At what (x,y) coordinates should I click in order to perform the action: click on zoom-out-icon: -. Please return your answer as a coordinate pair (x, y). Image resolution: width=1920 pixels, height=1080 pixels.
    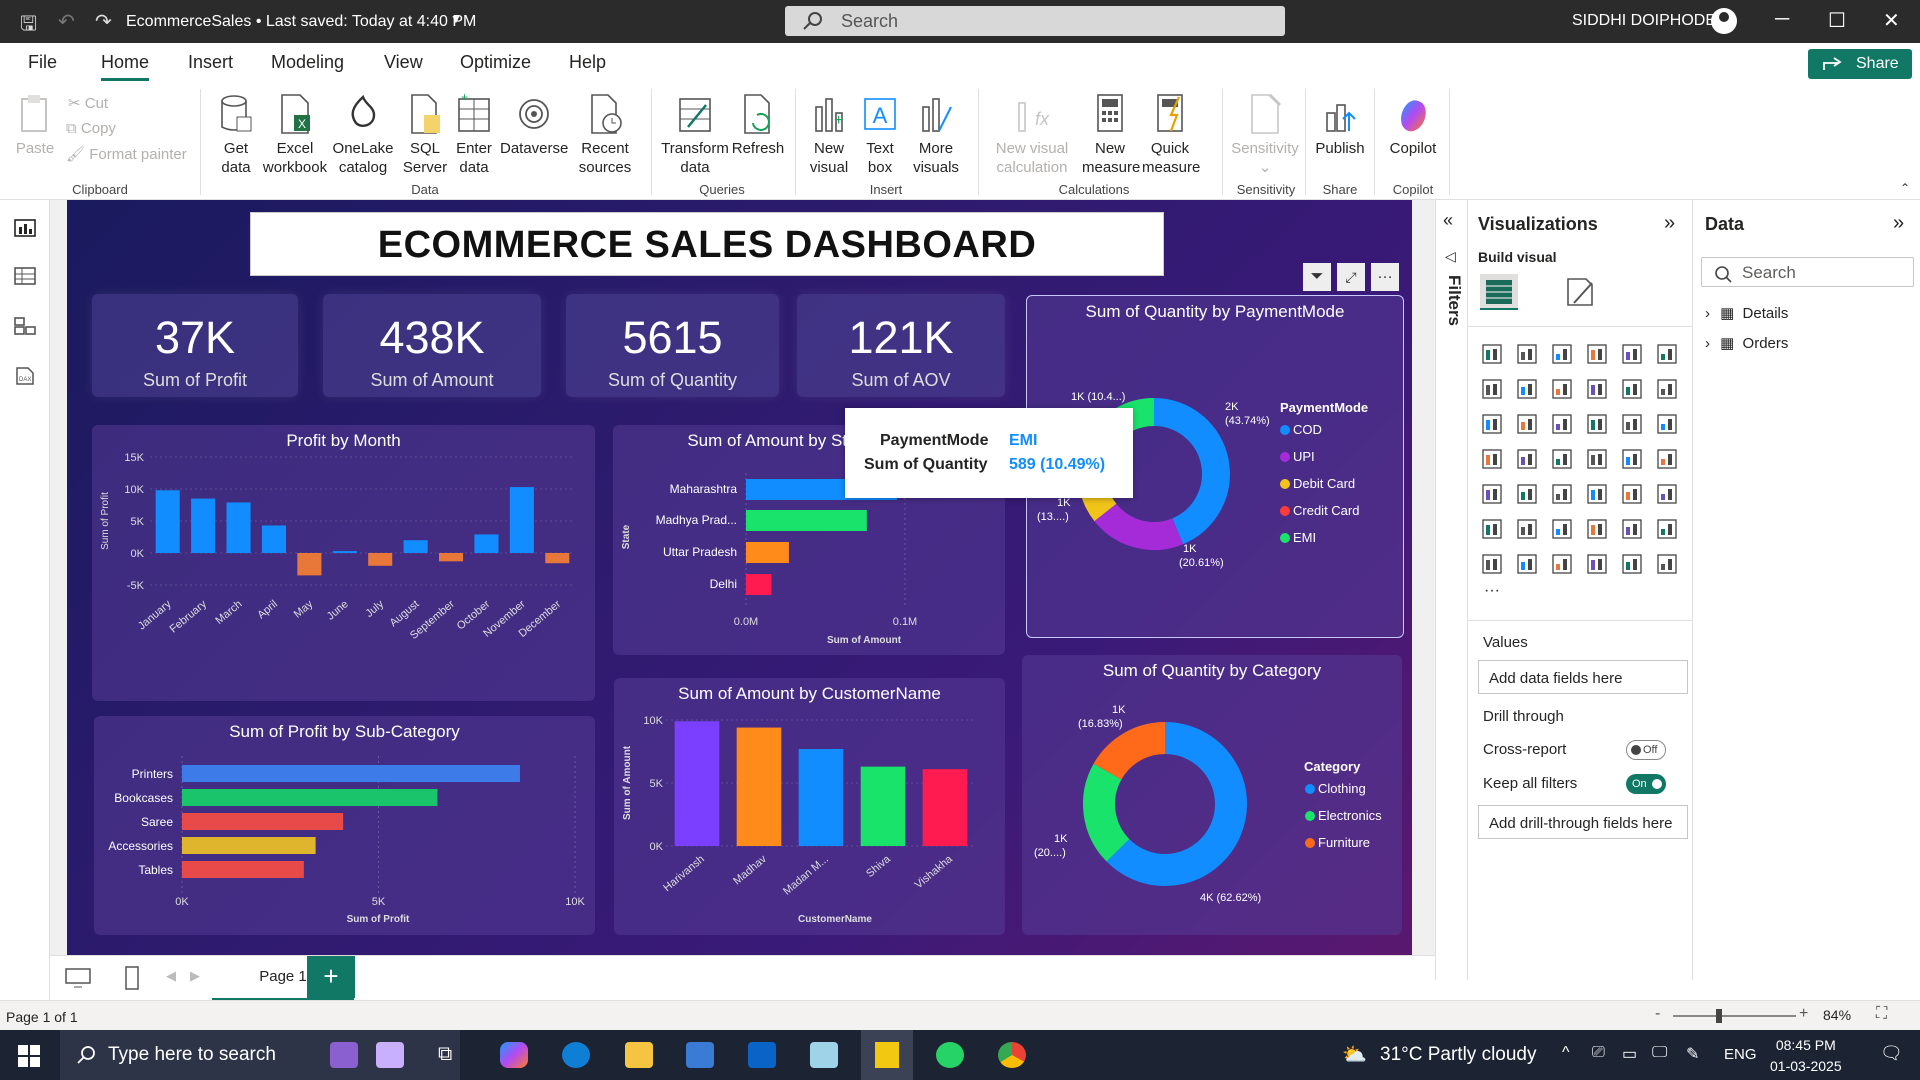
    Looking at the image, I should click on (1657, 1014).